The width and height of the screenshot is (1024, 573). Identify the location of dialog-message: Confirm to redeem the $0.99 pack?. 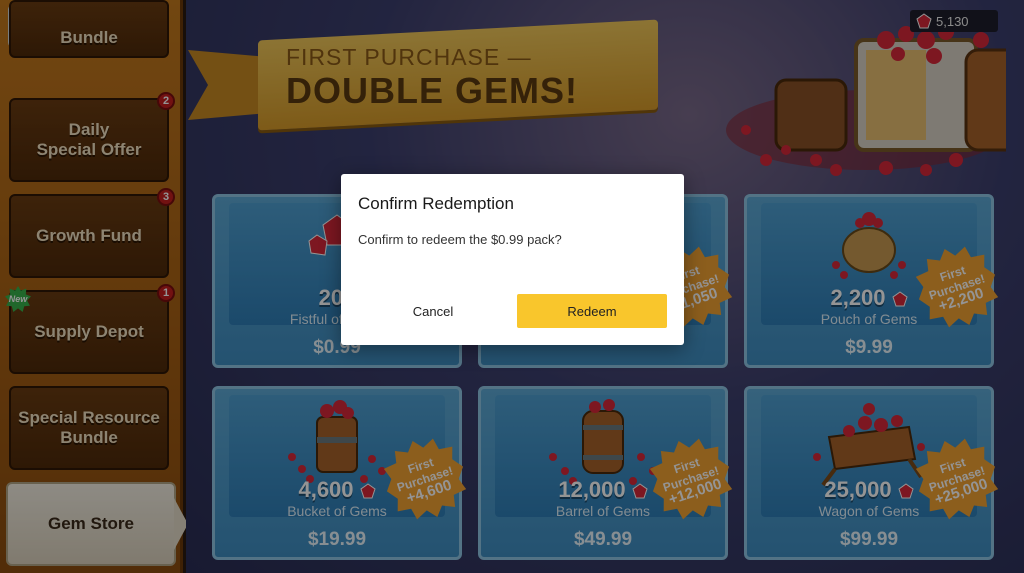
(460, 239).